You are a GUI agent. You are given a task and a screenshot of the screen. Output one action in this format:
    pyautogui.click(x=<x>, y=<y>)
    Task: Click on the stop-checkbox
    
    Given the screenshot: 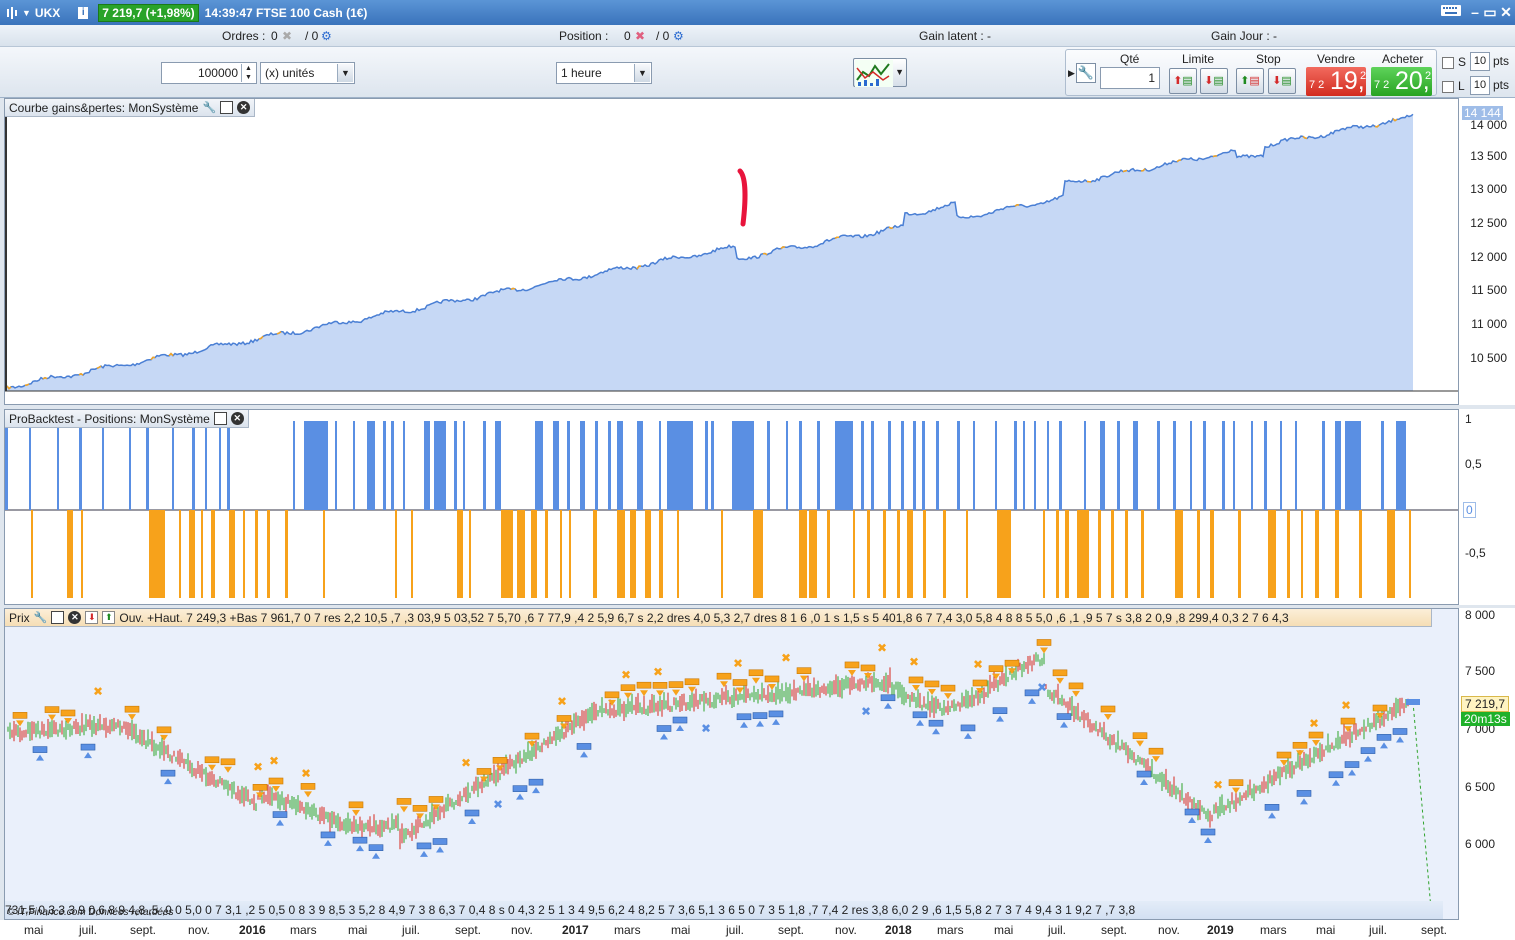 What is the action you would take?
    pyautogui.click(x=1448, y=63)
    